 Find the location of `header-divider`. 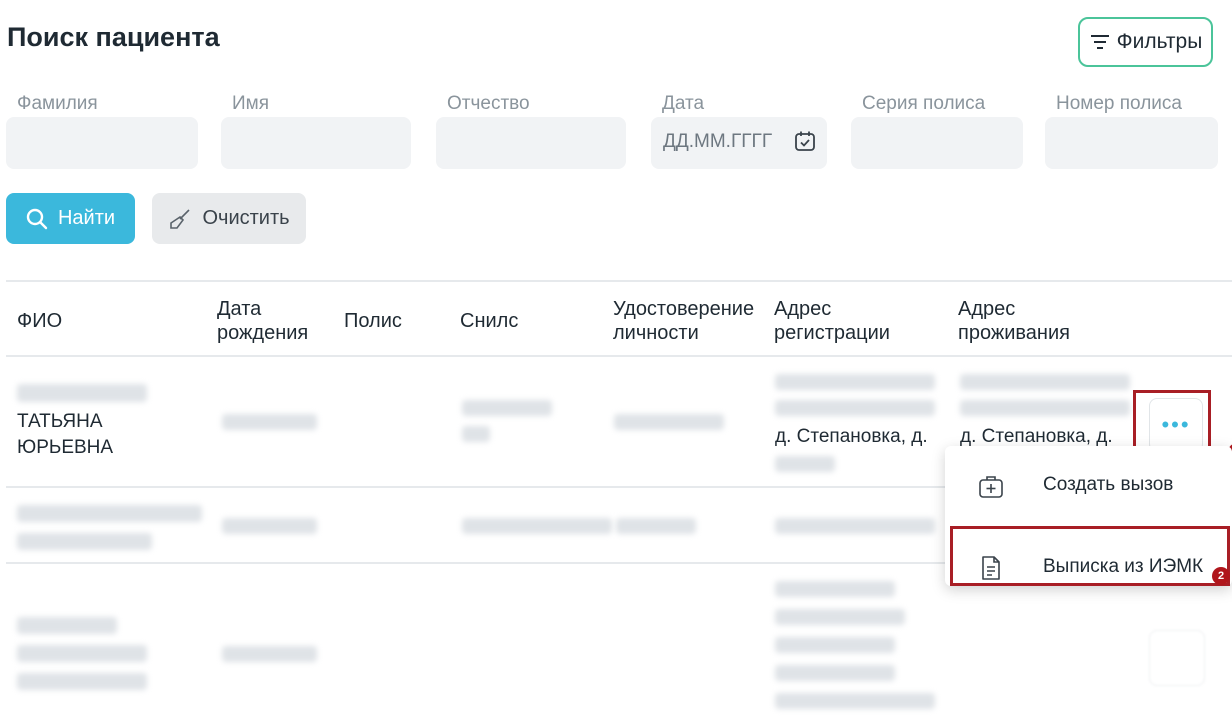

header-divider is located at coordinates (619, 356).